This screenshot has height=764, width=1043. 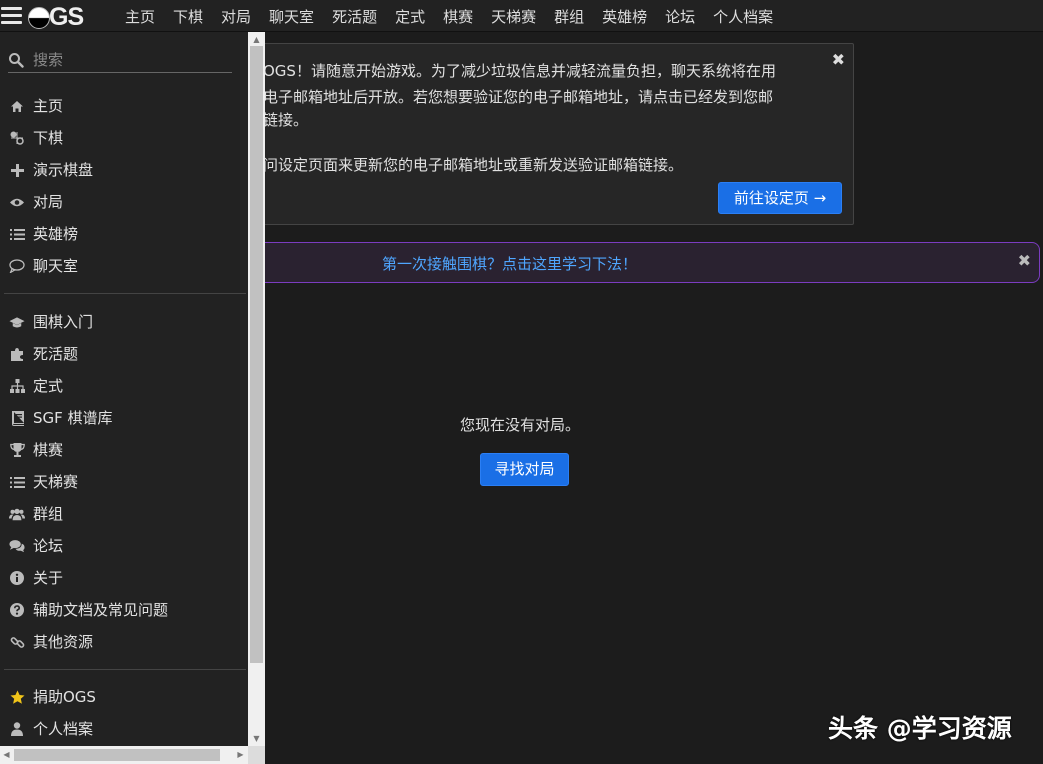 I want to click on sidebar-horizontal-scrollbar: ◀ ▶, so click(x=124, y=755).